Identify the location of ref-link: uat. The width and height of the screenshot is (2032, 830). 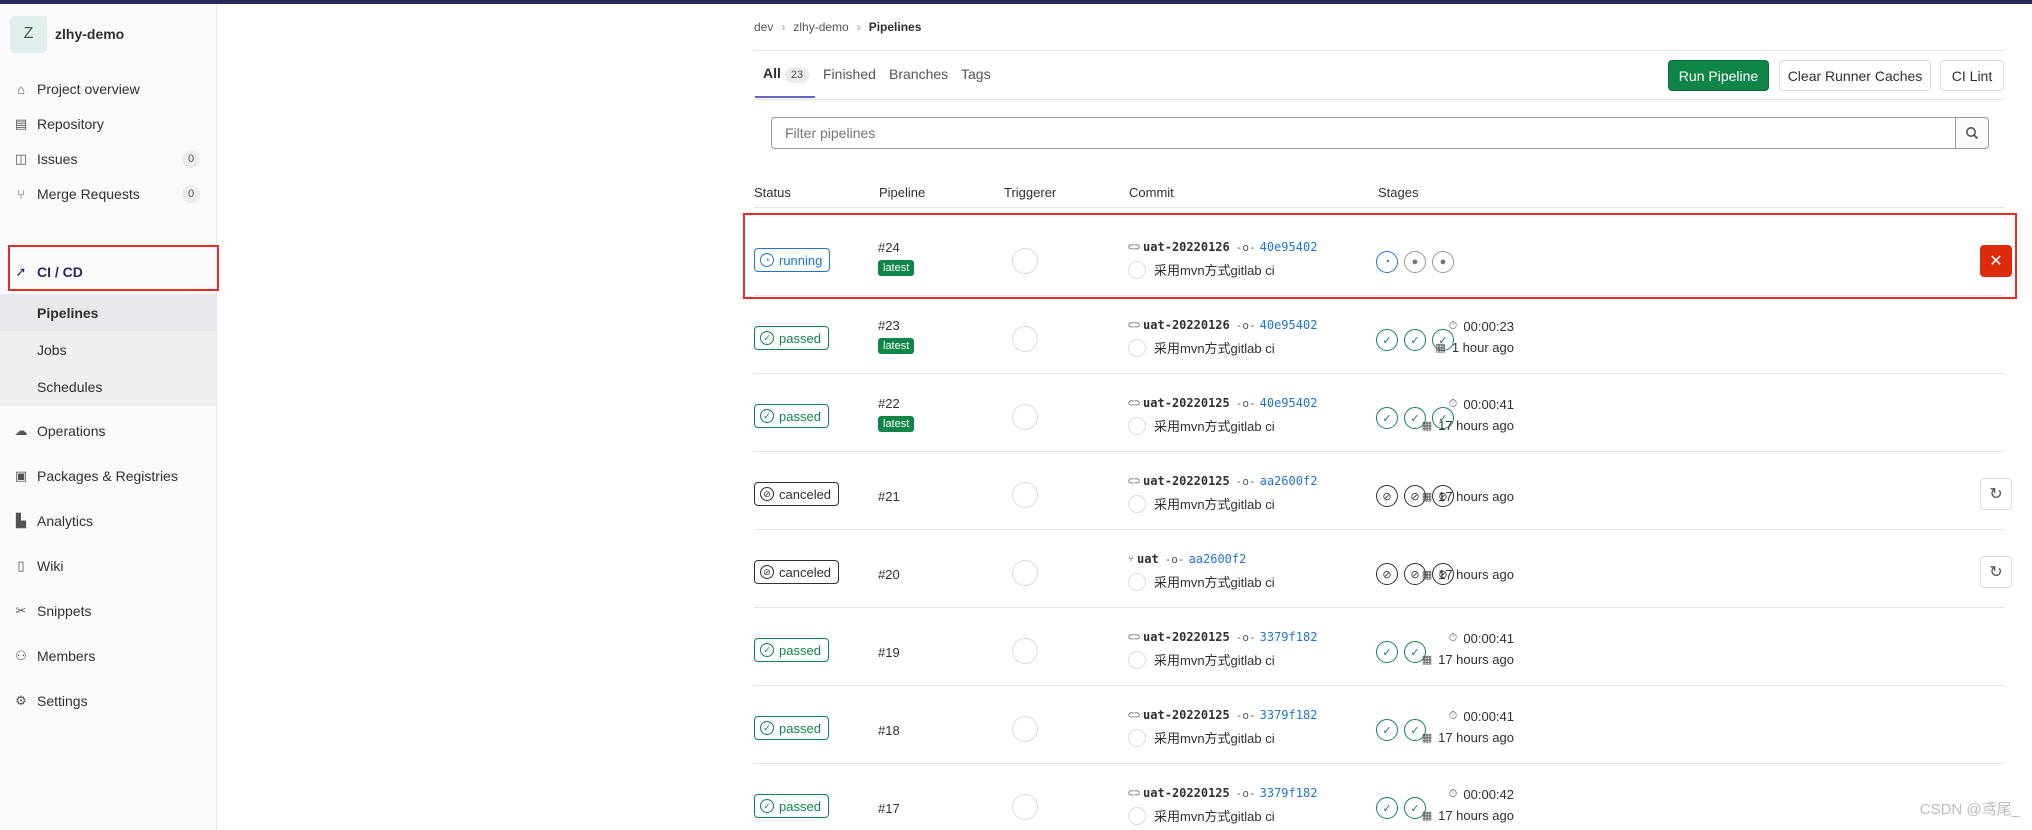
(1148, 559).